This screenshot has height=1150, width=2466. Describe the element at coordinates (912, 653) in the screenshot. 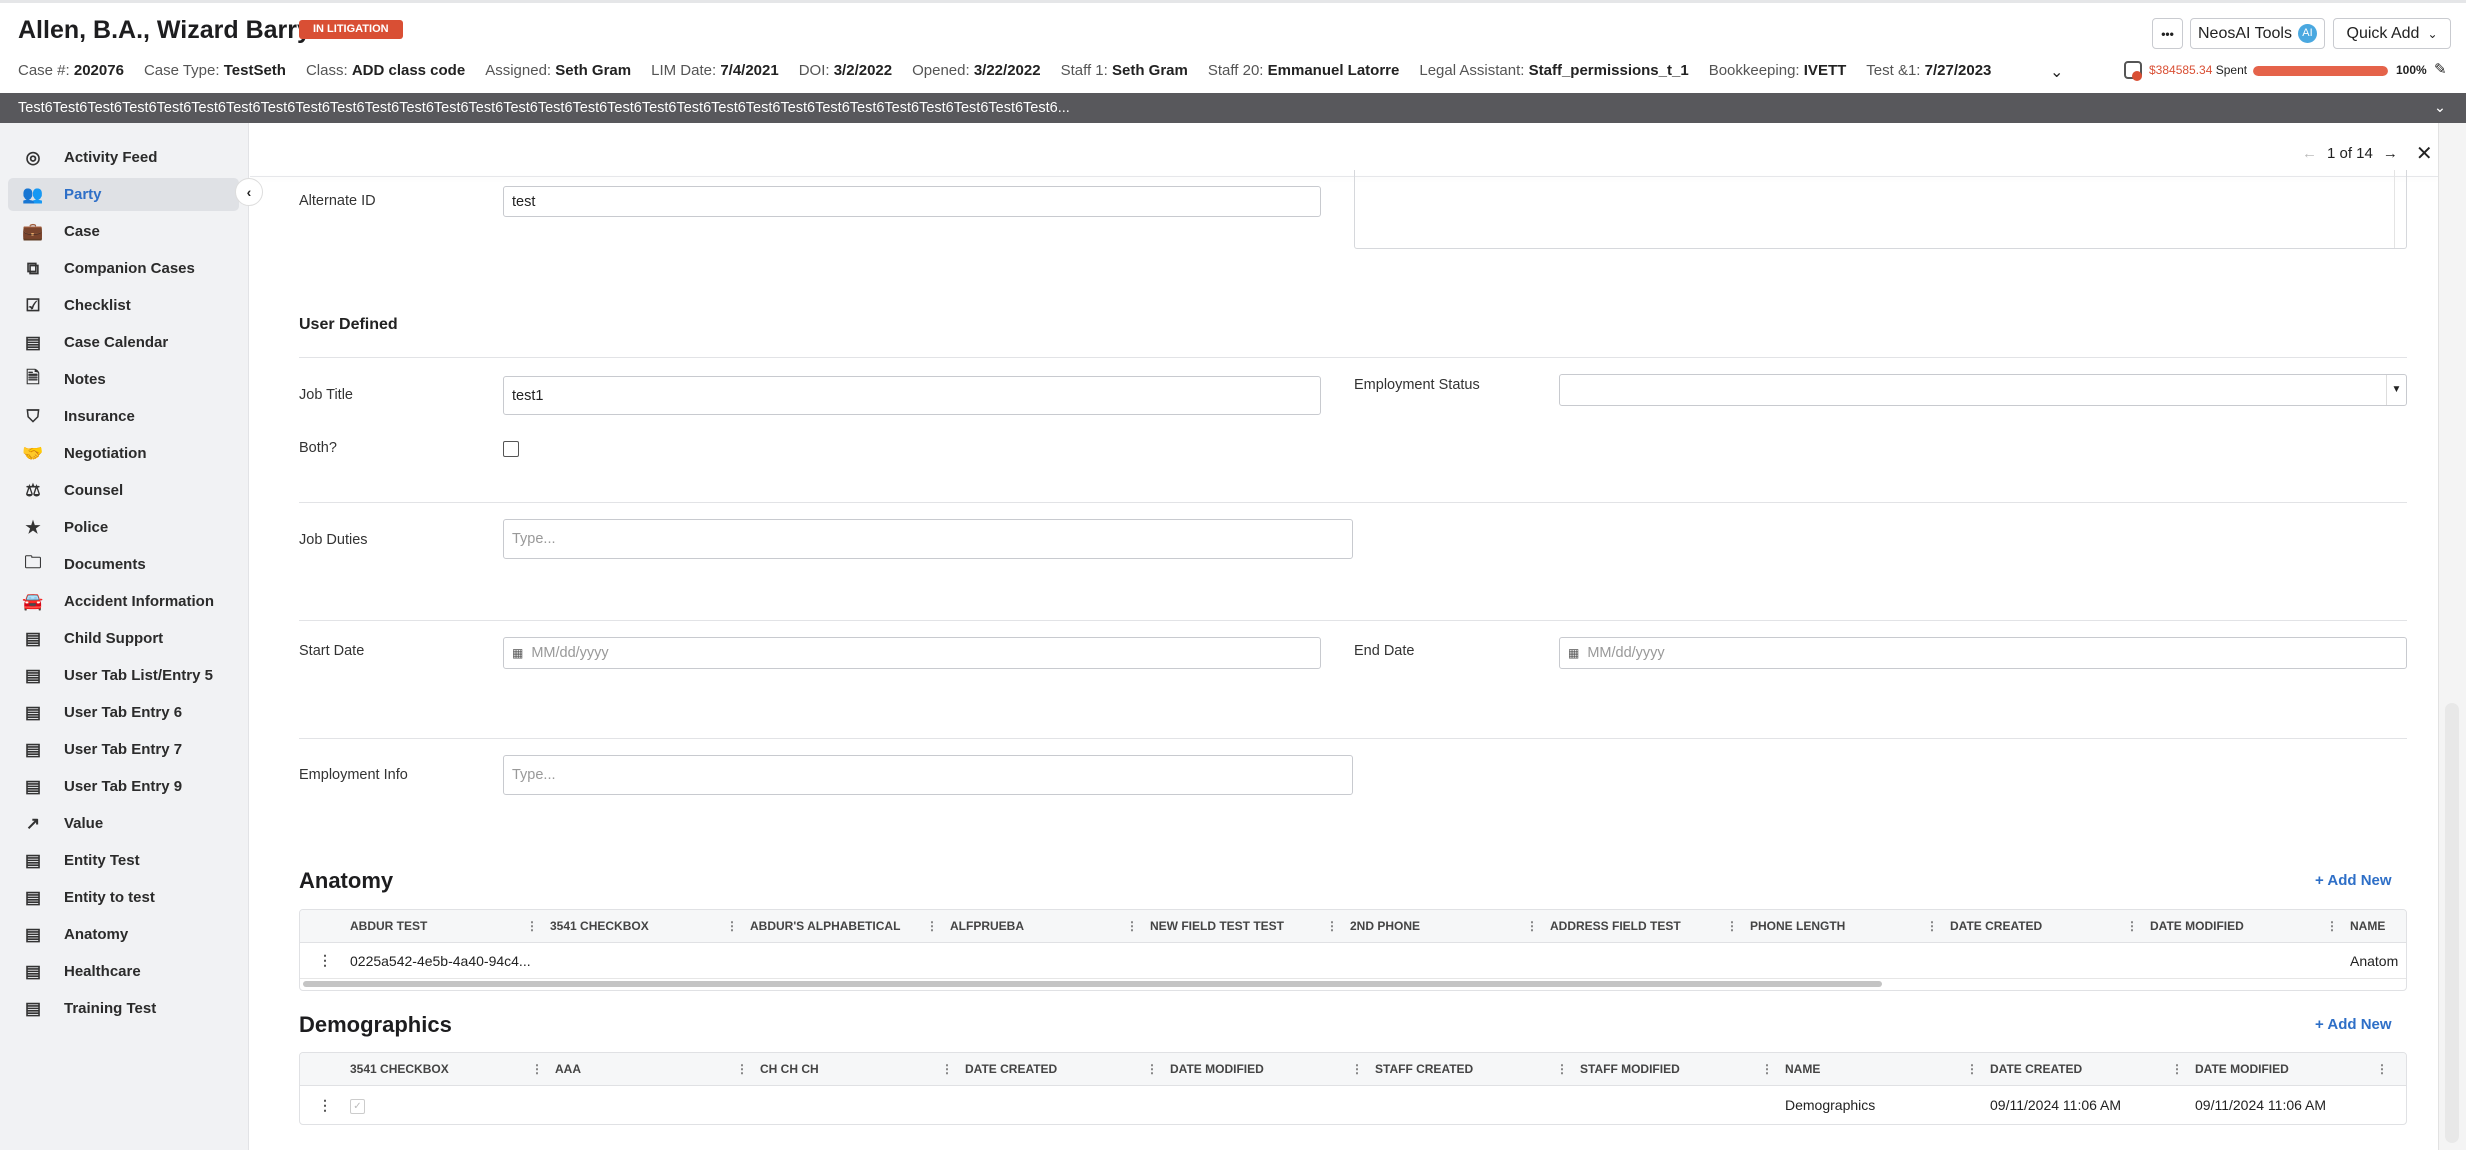

I see `start-date-input: ▦ MM/dd/yyyy` at that location.